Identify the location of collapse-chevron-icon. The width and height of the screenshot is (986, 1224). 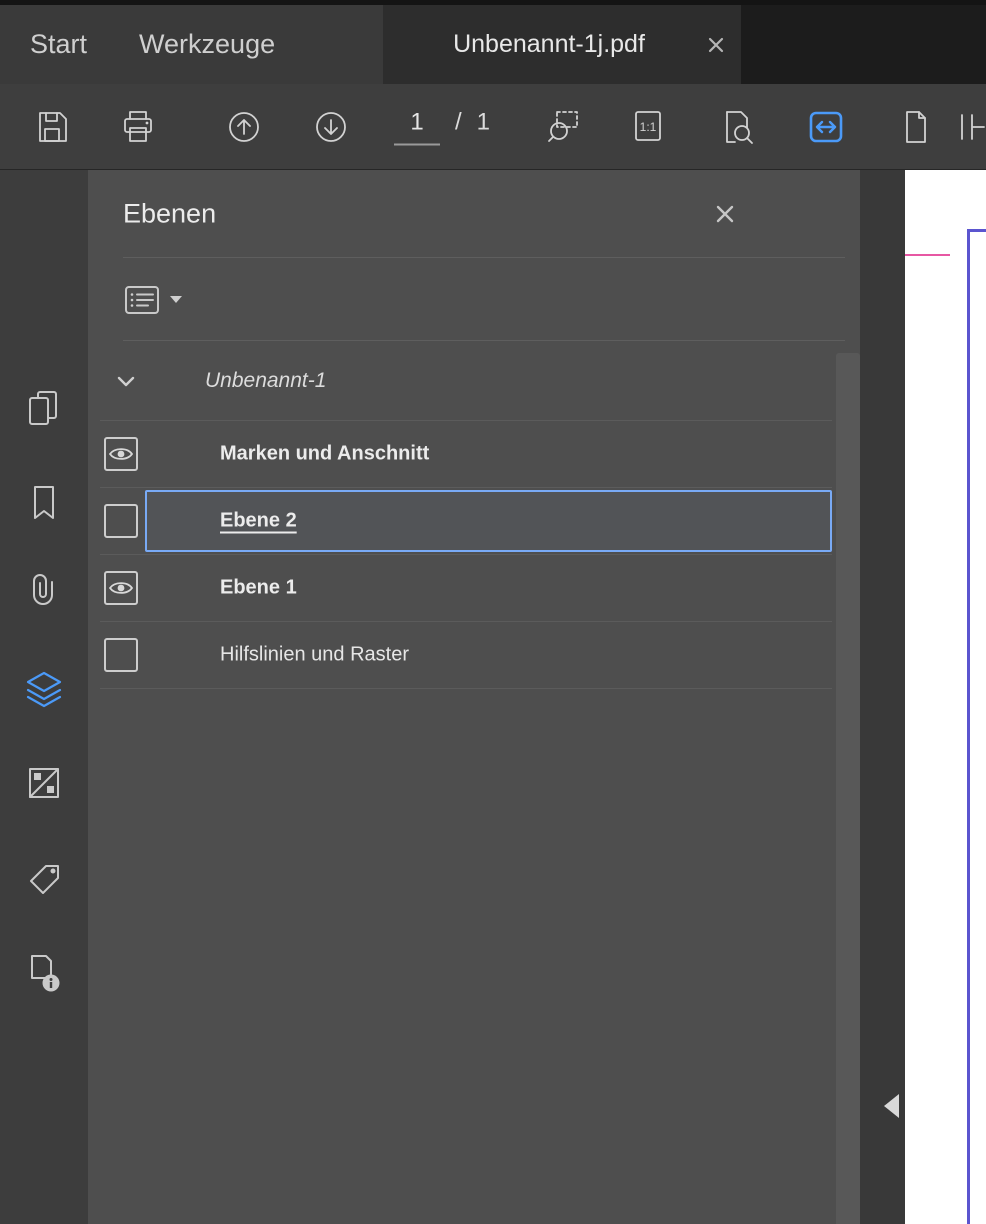
(126, 381).